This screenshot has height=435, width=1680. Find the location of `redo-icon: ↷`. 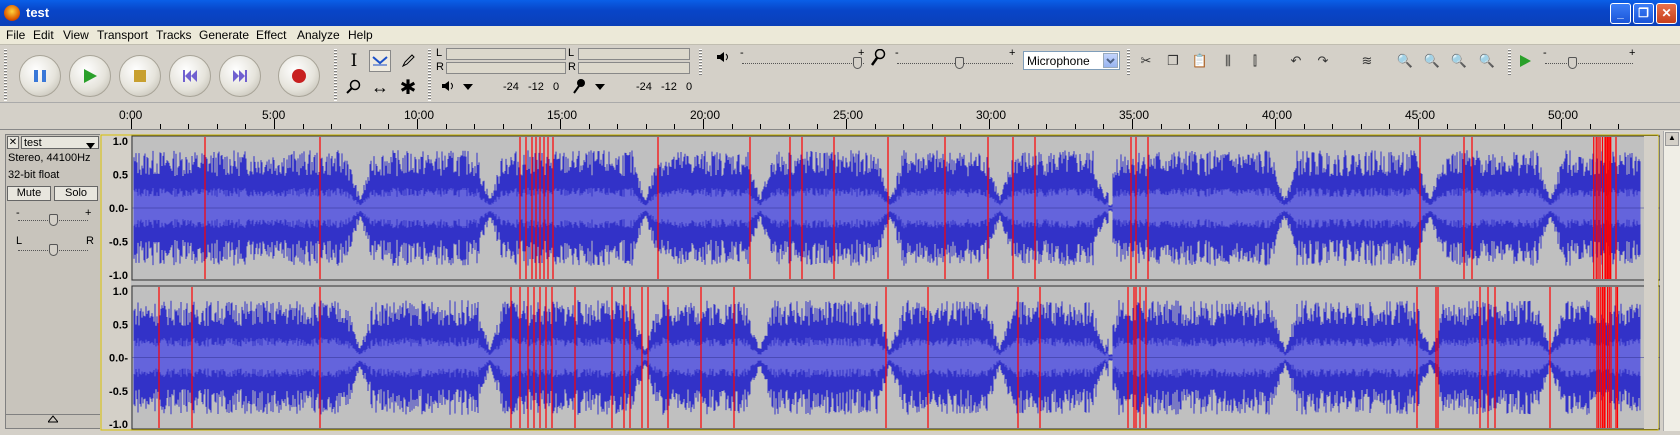

redo-icon: ↷ is located at coordinates (1323, 61).